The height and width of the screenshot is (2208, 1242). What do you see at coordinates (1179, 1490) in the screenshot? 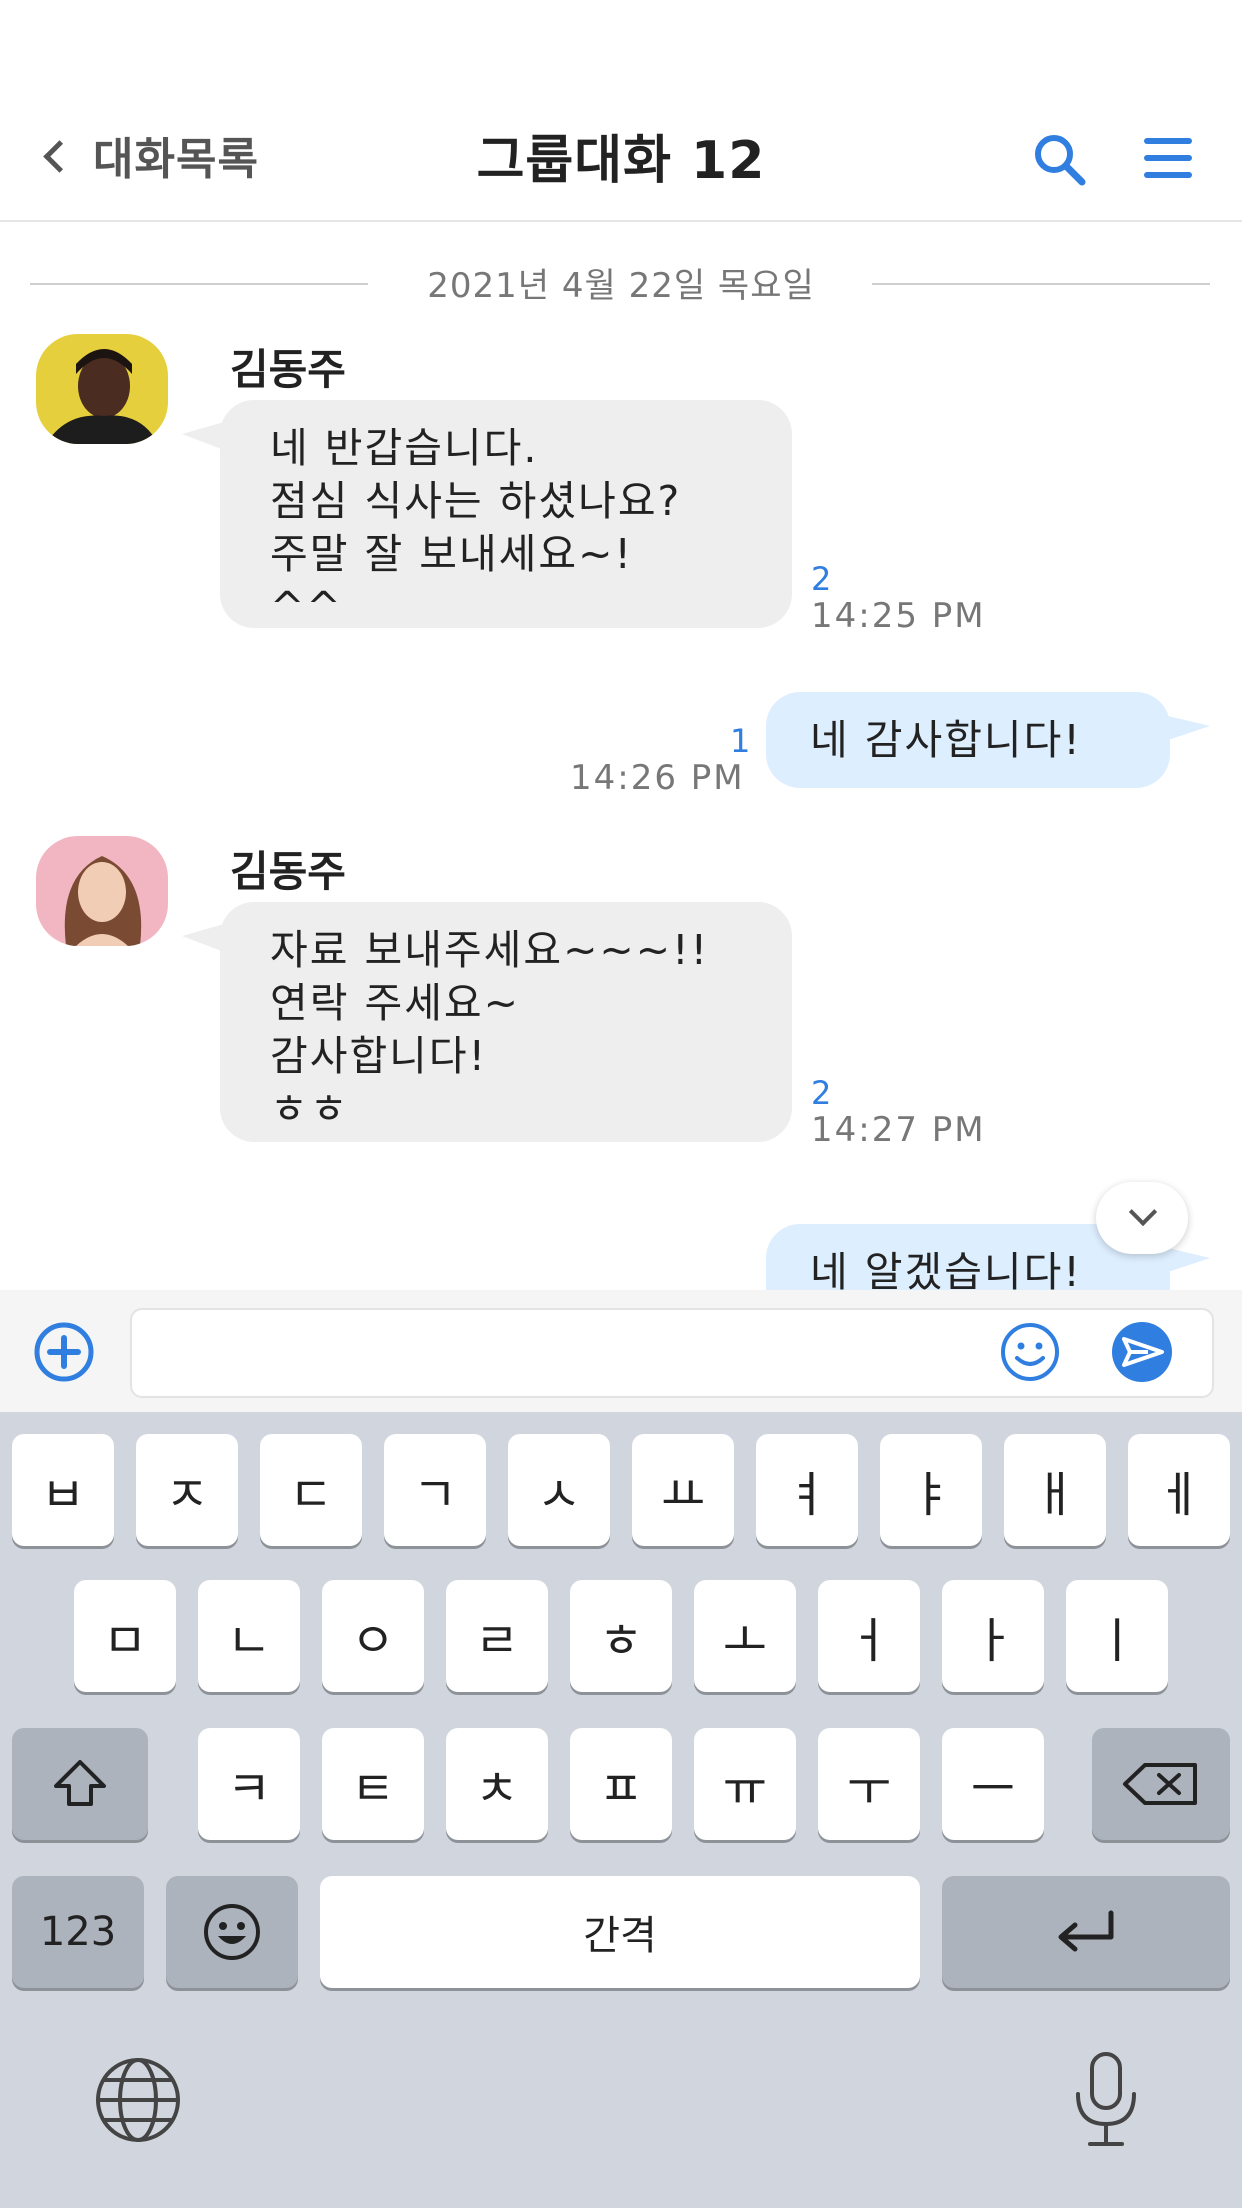
I see `key: ㅔ` at bounding box center [1179, 1490].